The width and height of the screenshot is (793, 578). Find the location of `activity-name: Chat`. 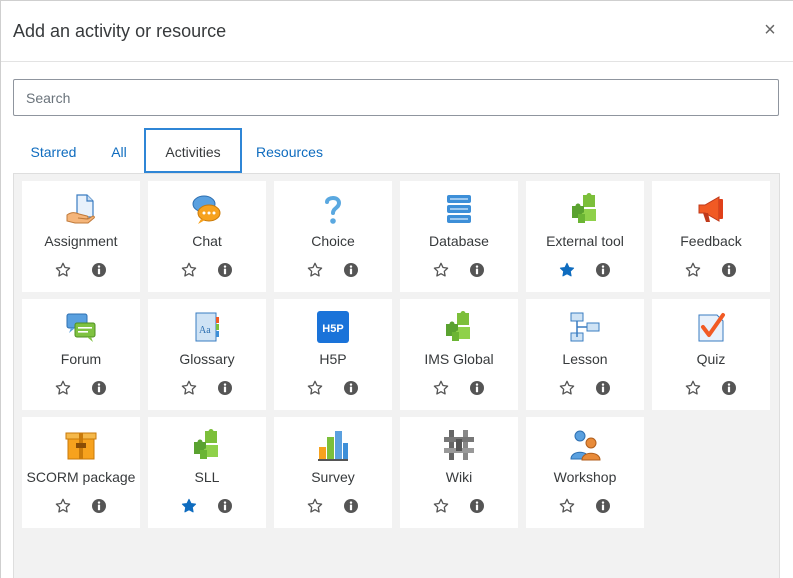

activity-name: Chat is located at coordinates (207, 241).